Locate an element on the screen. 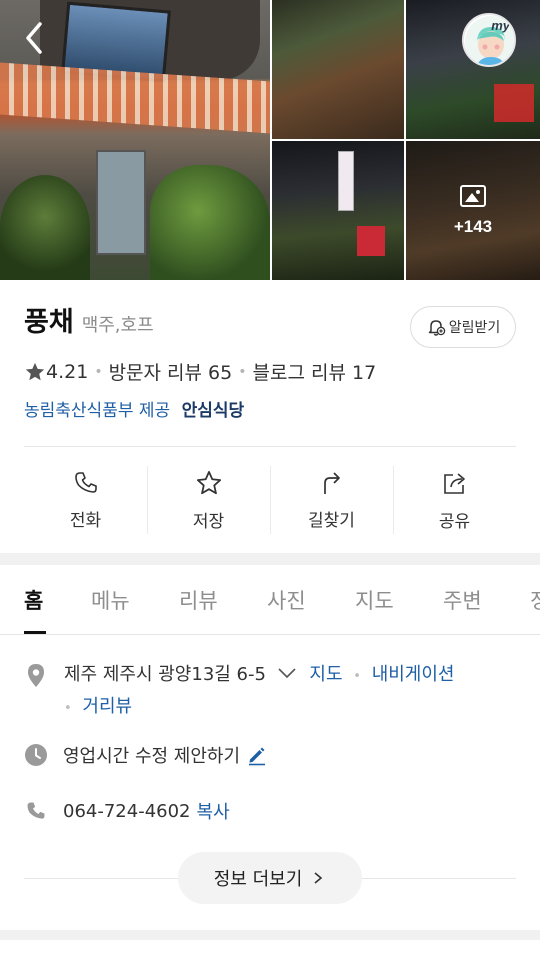  call-button: 전화 is located at coordinates (85, 500).